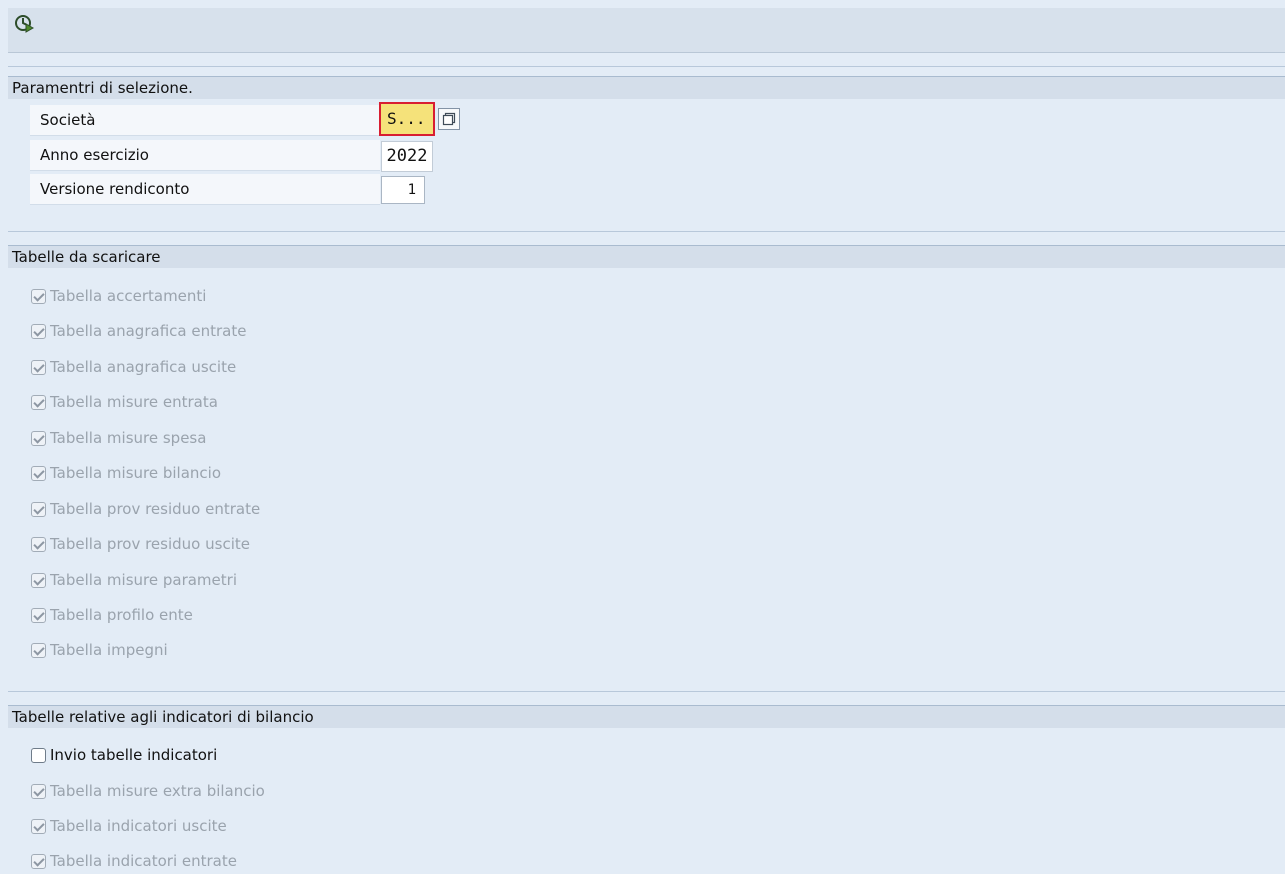 The image size is (1285, 874). What do you see at coordinates (150, 544) in the screenshot?
I see `table-checkbox-label: Tabella prov residuo uscite` at bounding box center [150, 544].